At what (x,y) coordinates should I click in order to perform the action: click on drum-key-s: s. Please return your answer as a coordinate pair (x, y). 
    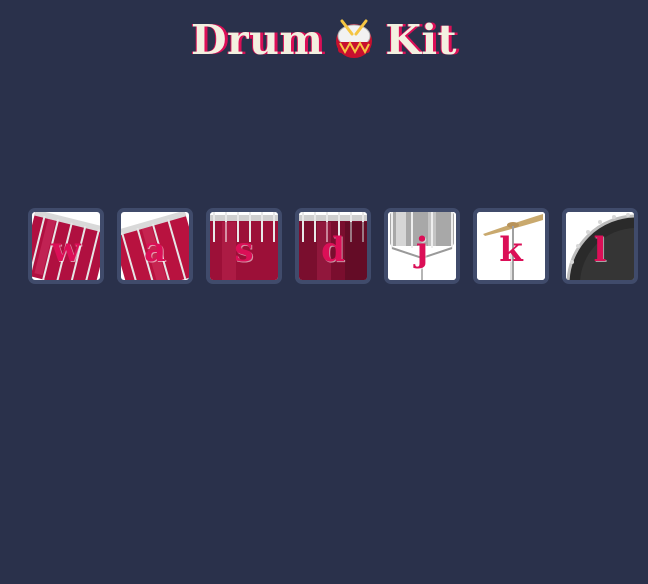
    Looking at the image, I should click on (244, 246).